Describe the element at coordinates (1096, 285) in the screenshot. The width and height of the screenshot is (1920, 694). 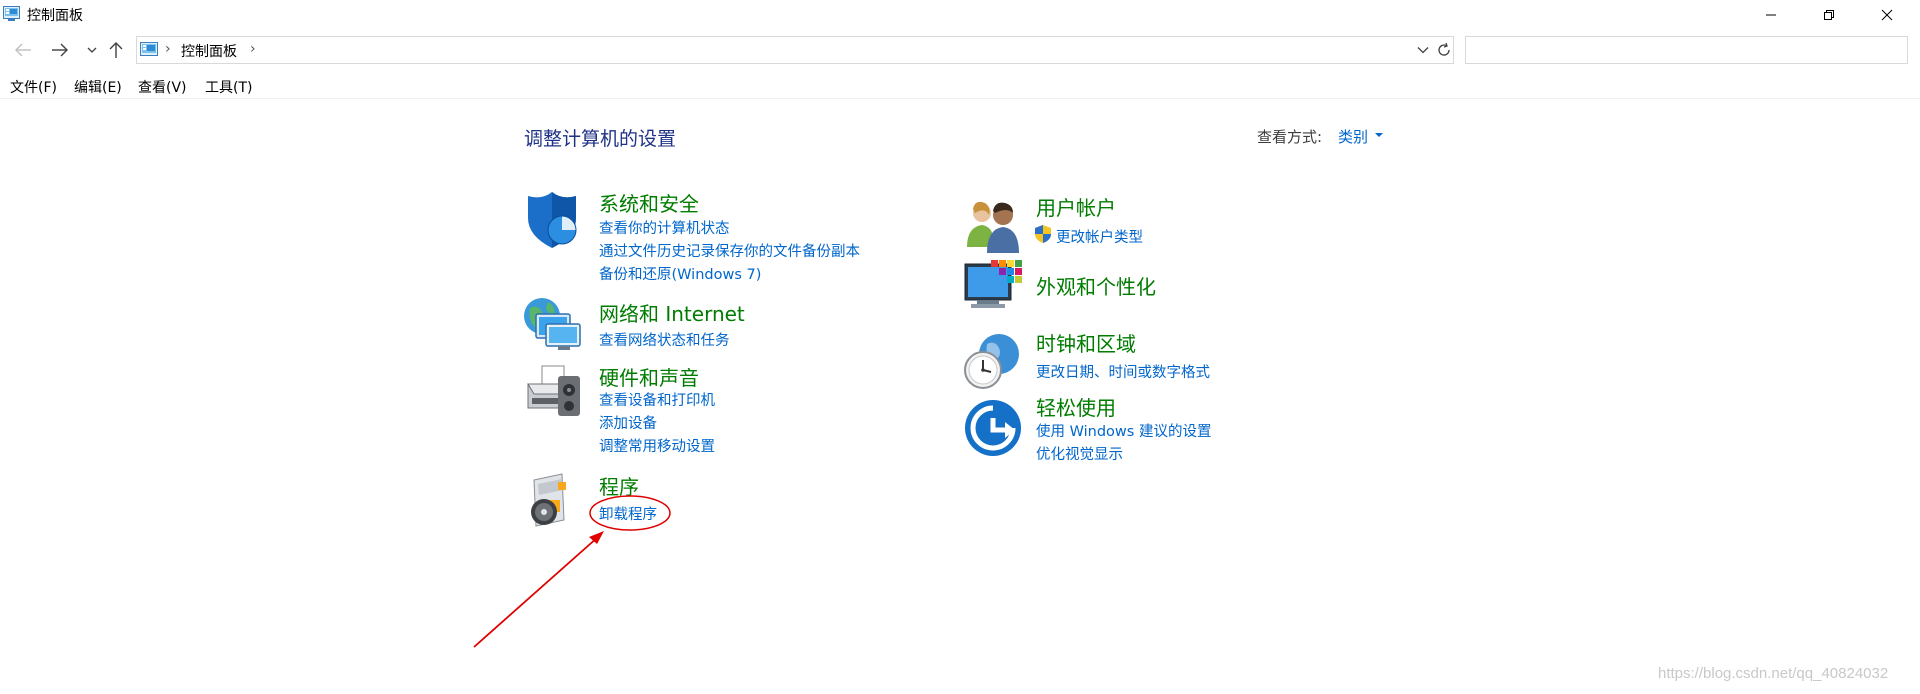
I see `category-appearance-personalization: 外观和个性化` at that location.